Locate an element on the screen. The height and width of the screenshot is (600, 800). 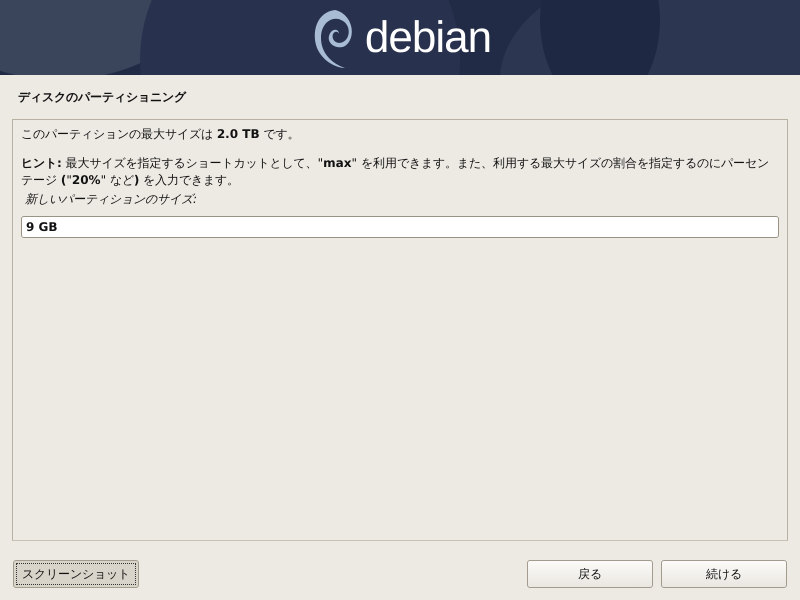
page-title: ディスクのパーティショニング is located at coordinates (102, 97).